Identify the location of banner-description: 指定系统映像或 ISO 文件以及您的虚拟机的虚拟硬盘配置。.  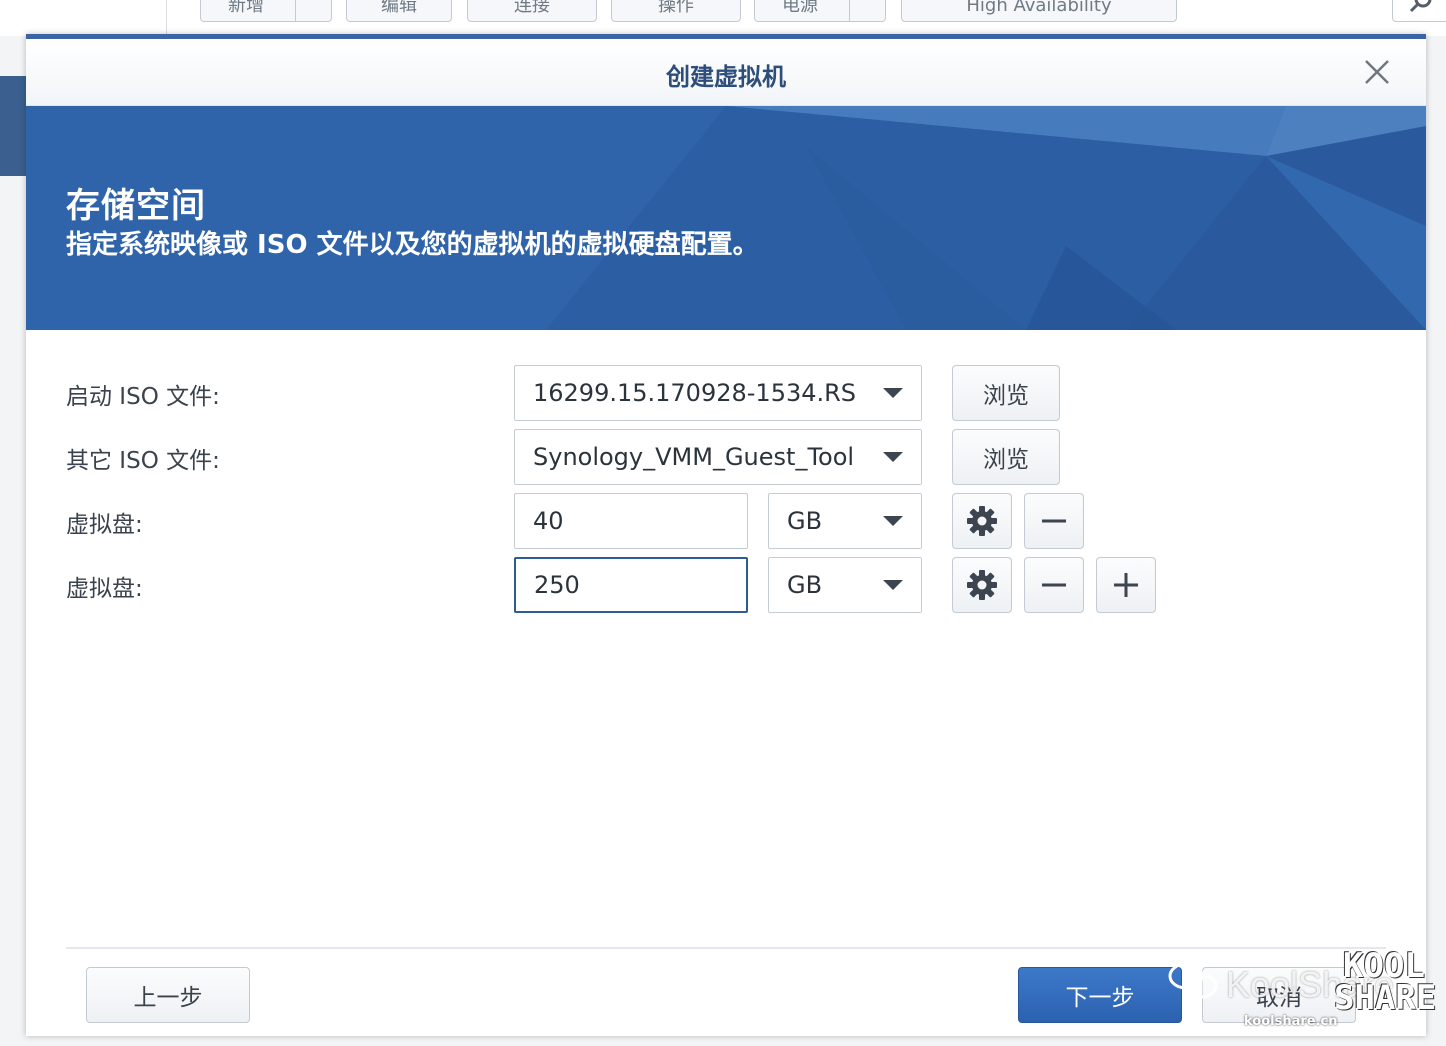
(412, 245).